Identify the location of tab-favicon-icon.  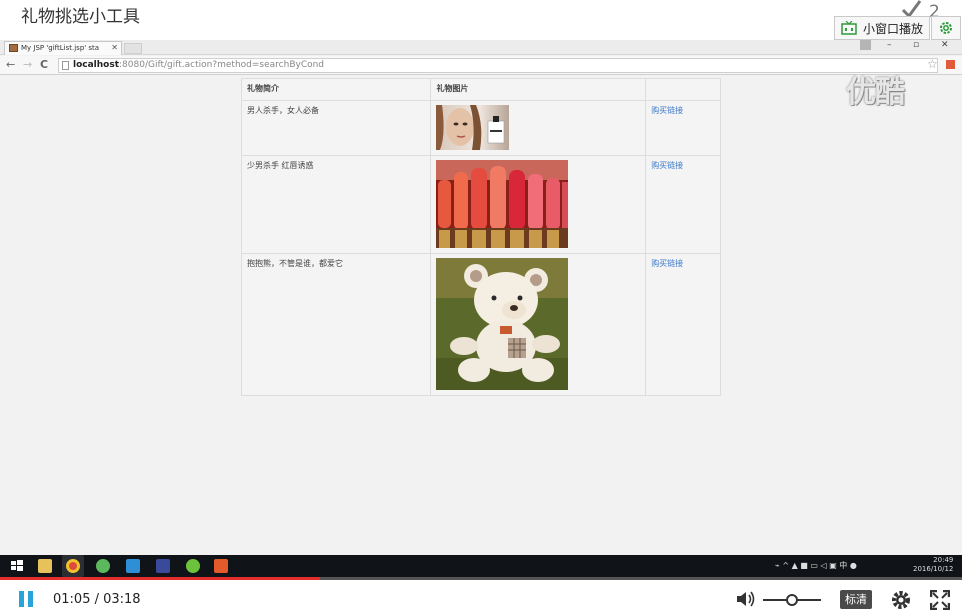
(13, 48).